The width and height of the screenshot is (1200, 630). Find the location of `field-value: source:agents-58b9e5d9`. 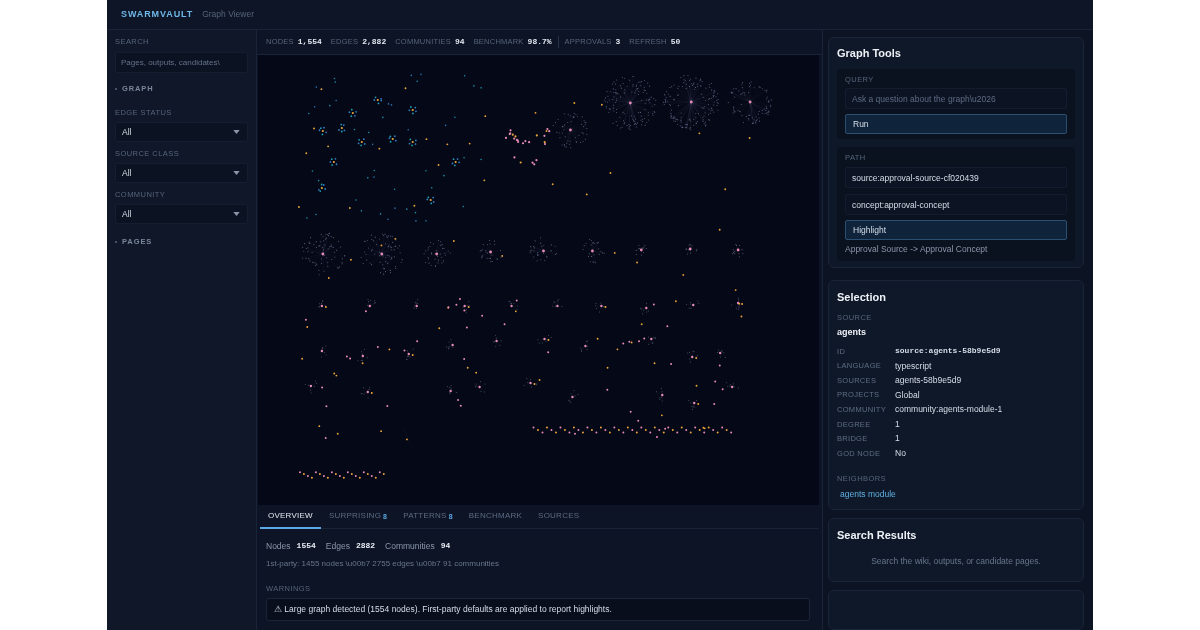

field-value: source:agents-58b9e5d9 is located at coordinates (948, 351).